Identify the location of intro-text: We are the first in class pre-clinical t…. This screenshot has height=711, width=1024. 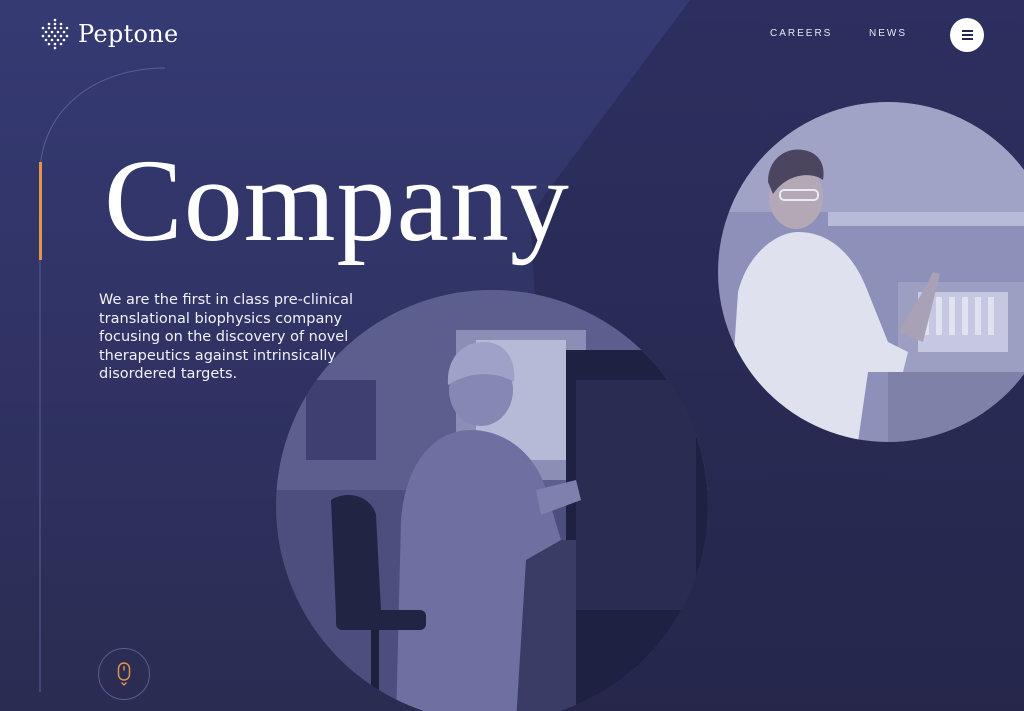
(226, 337).